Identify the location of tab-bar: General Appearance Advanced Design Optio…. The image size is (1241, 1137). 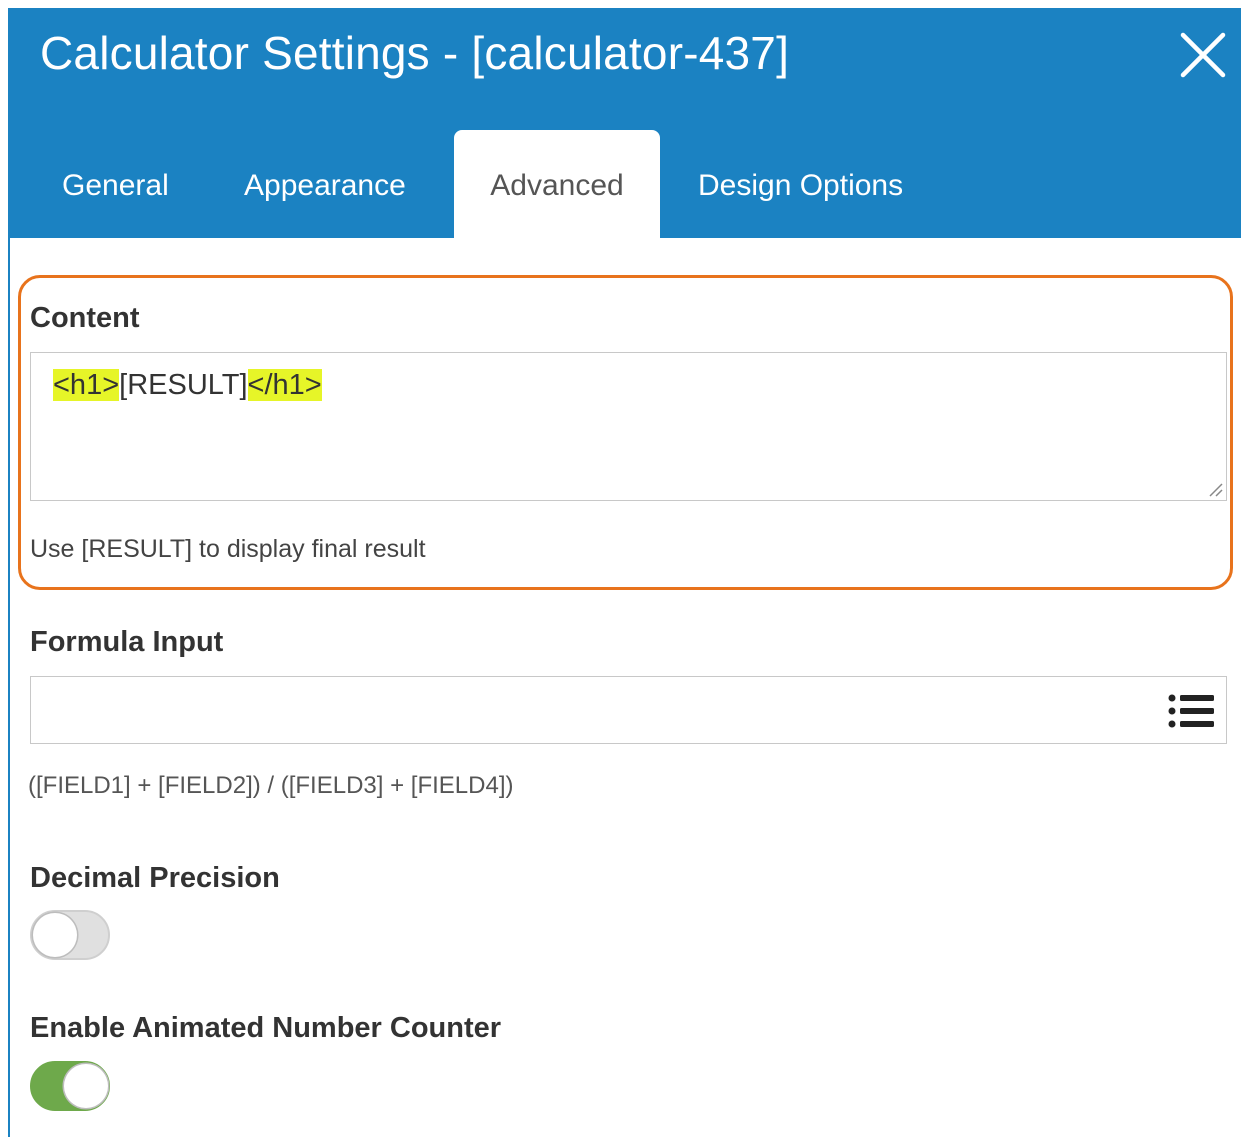
(625, 184).